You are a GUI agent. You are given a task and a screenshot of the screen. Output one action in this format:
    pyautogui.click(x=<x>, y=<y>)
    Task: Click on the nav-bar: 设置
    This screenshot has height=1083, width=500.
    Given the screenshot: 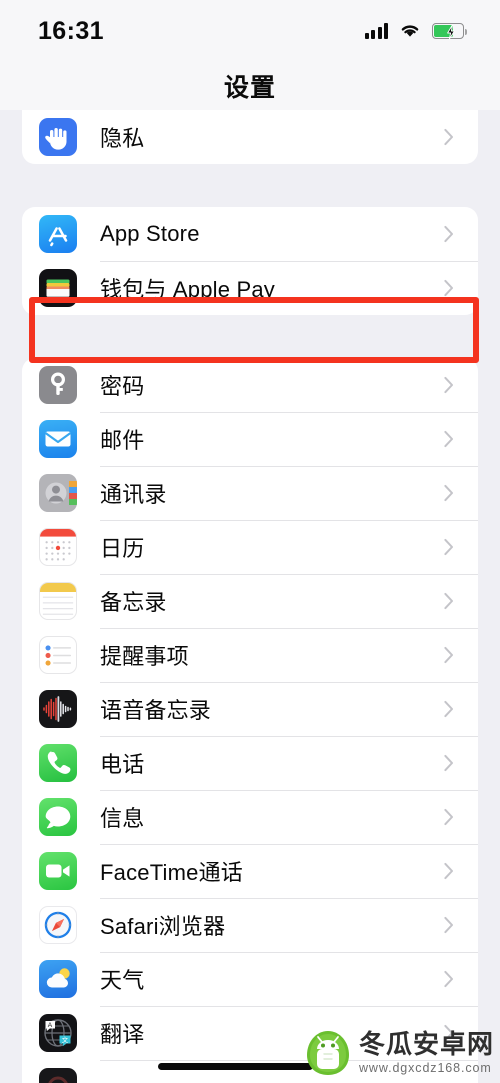 What is the action you would take?
    pyautogui.click(x=250, y=86)
    